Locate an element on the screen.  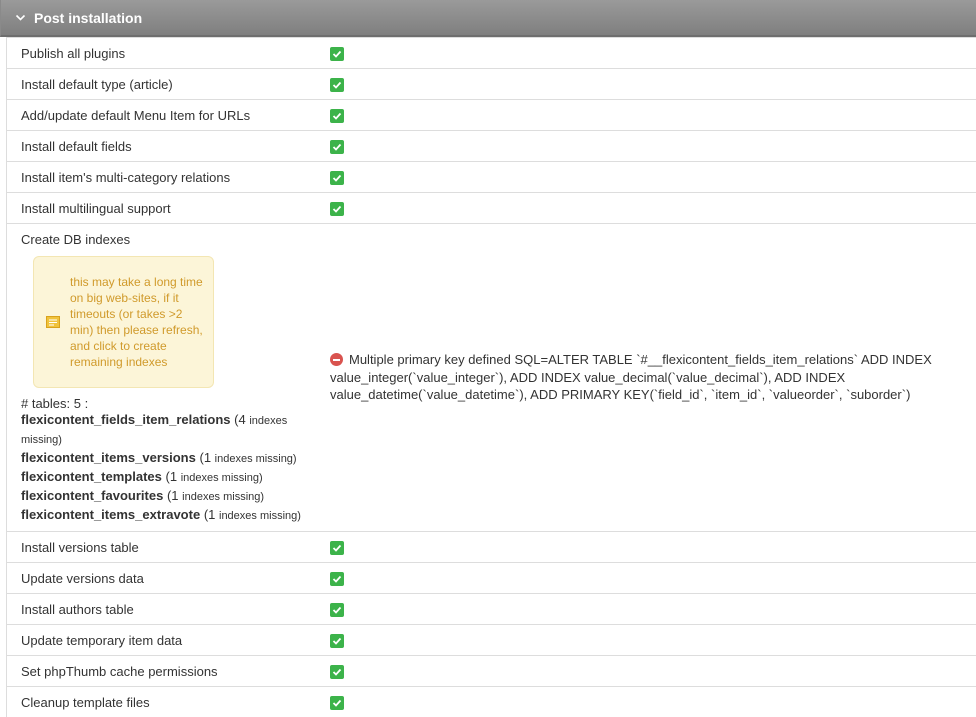
table-row: Add/update default Menu Item for URLs is located at coordinates (491, 115).